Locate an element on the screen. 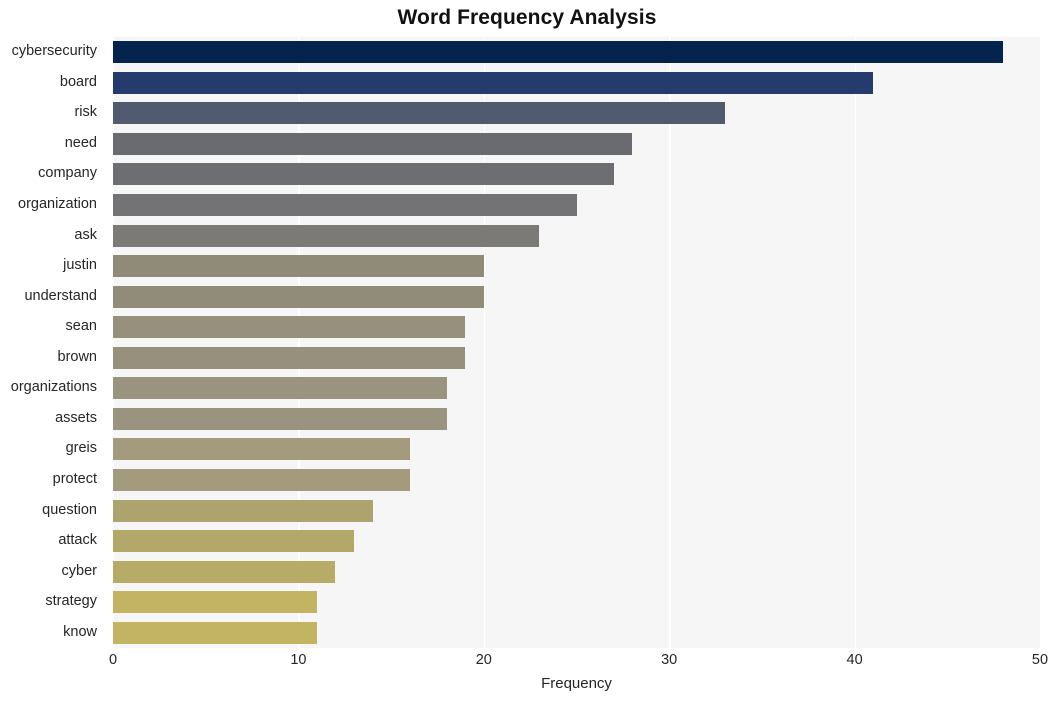 Image resolution: width=1054 pixels, height=701 pixels. y-tick-label-know: know is located at coordinates (80, 631).